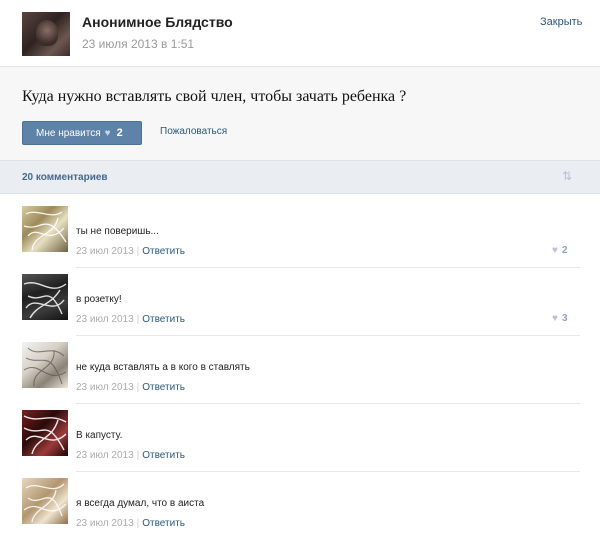 The height and width of the screenshot is (533, 600). What do you see at coordinates (99, 299) in the screenshot?
I see `comment-text: в розетку!` at bounding box center [99, 299].